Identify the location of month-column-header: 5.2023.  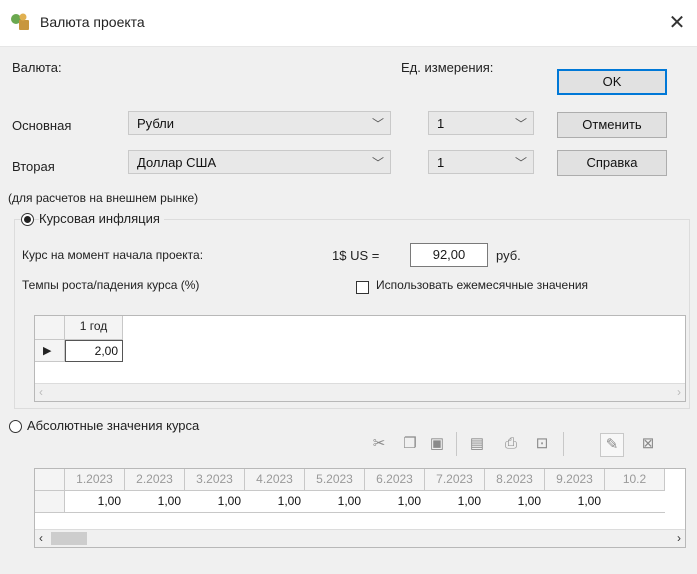
(335, 480).